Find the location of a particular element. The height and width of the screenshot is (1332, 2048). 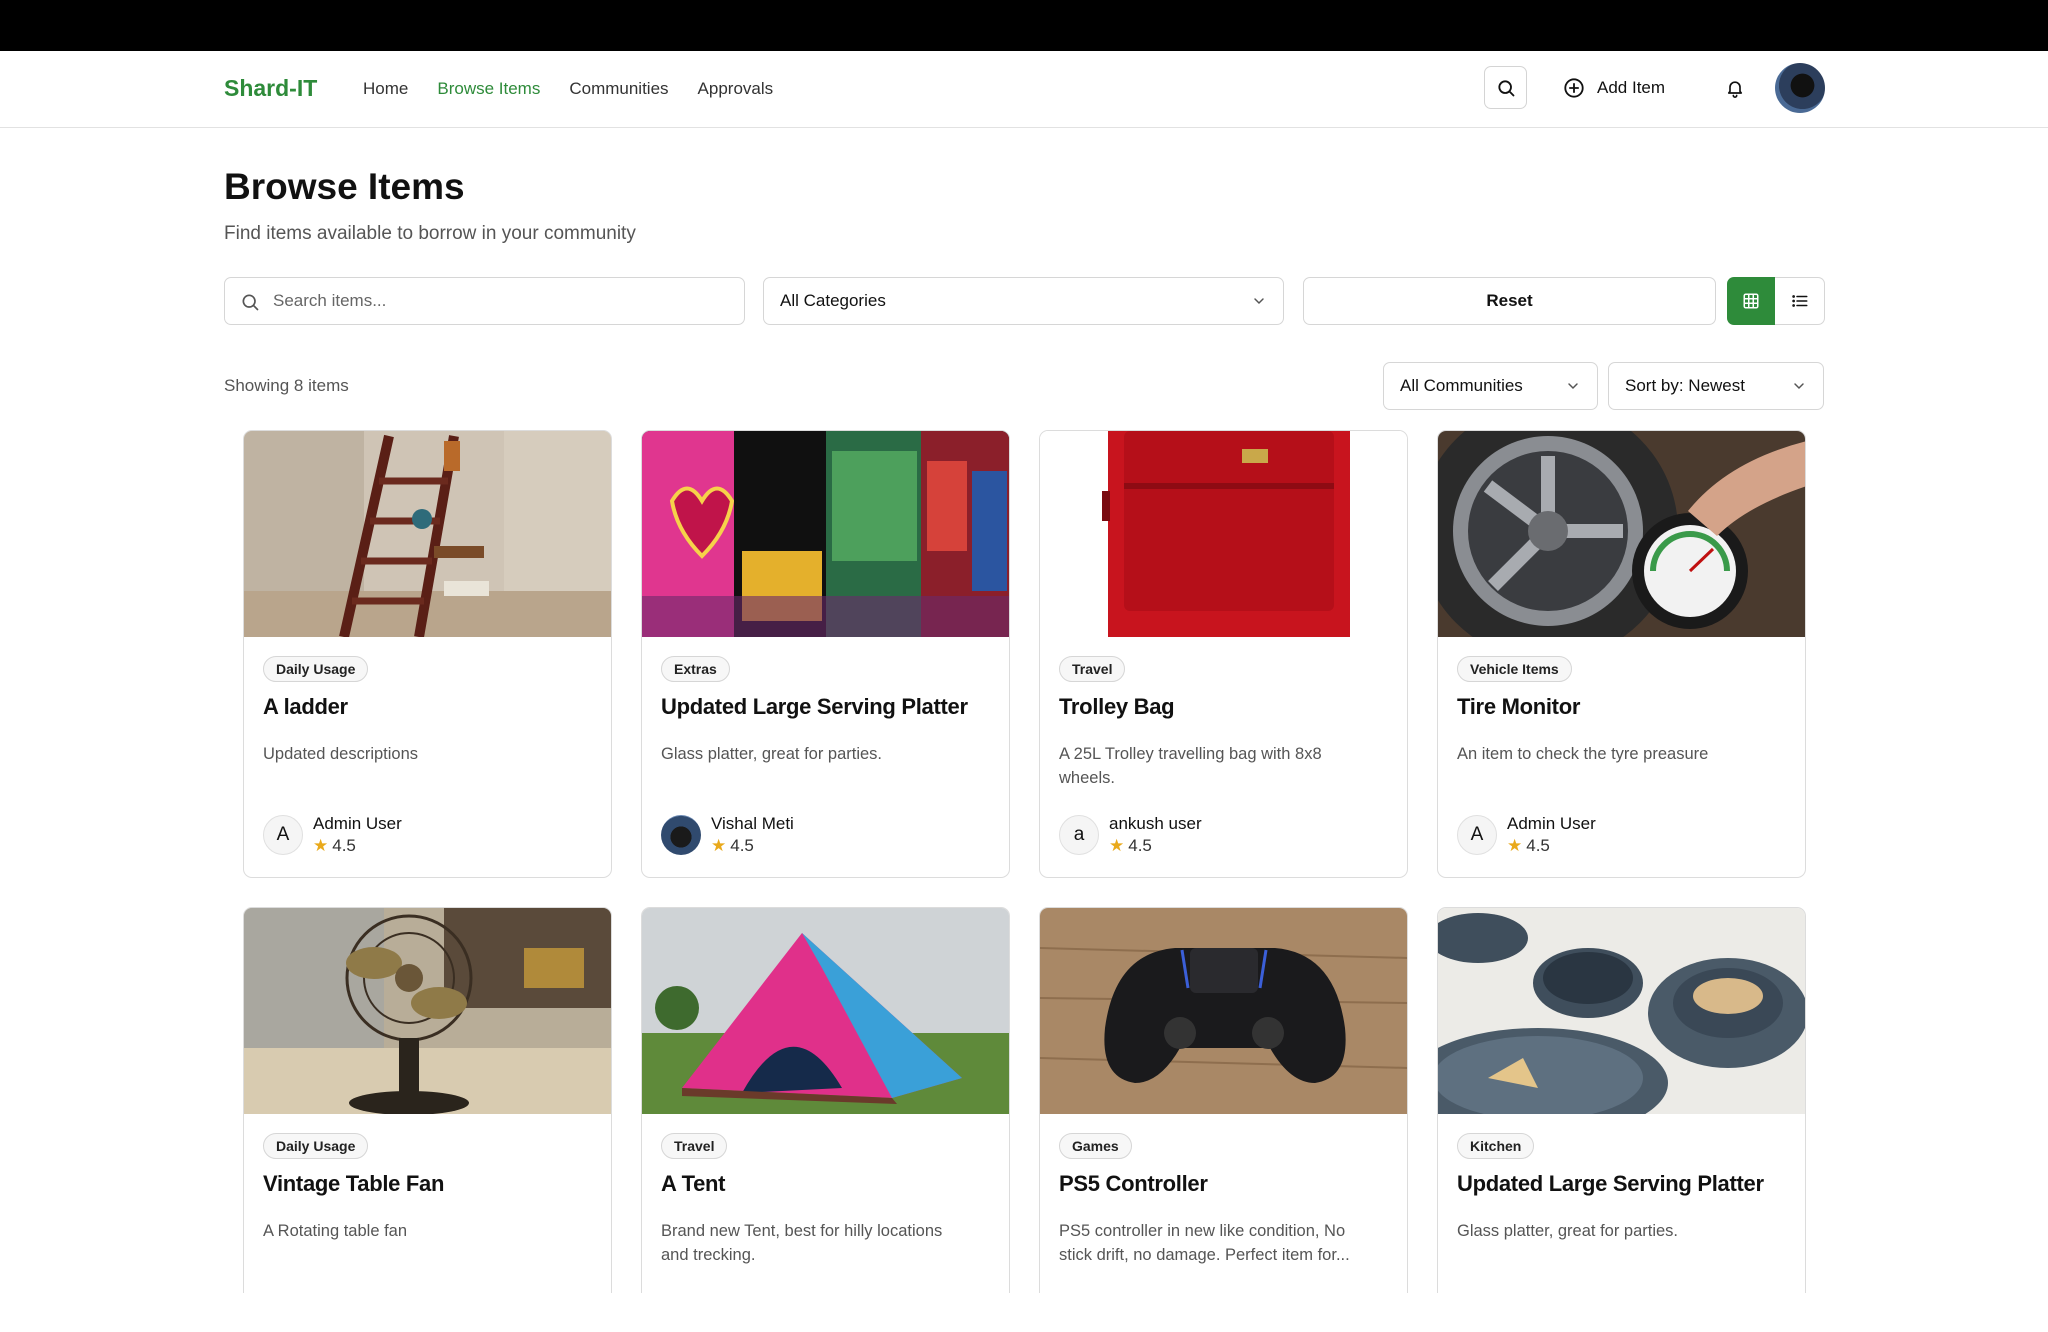

owner-avatar is located at coordinates (681, 835).